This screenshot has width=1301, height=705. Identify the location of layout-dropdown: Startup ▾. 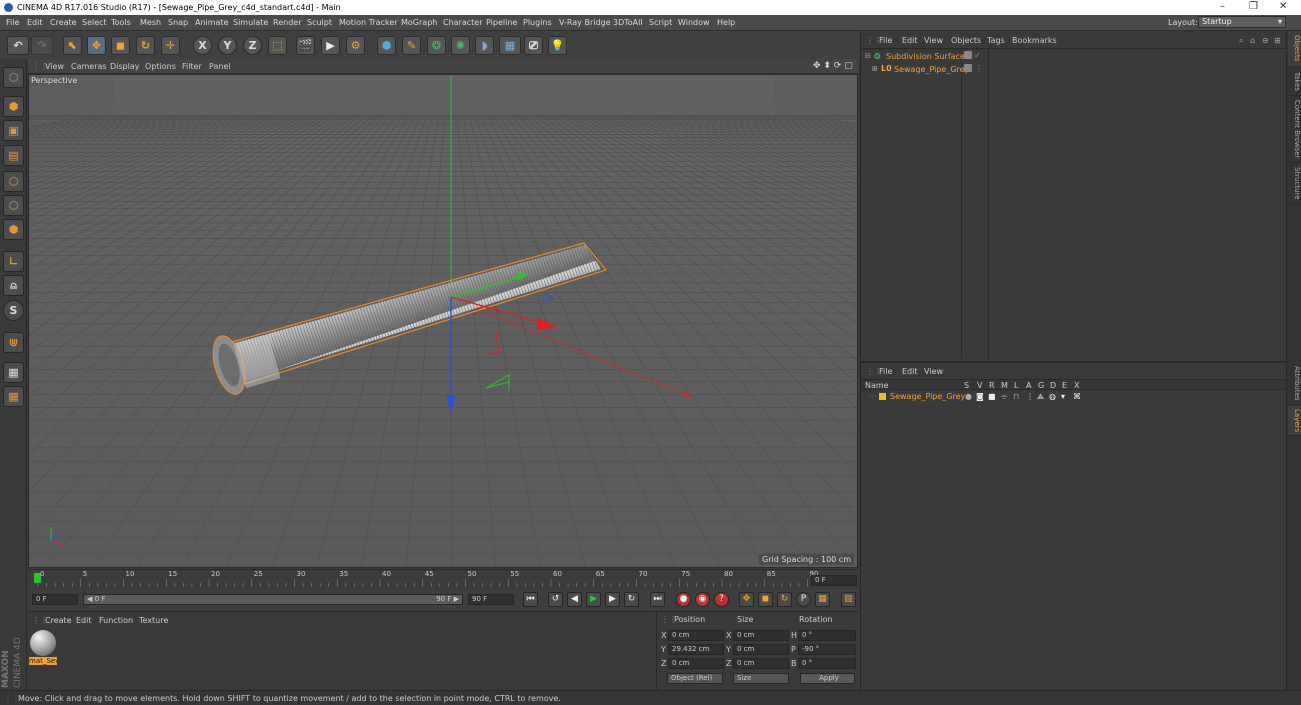
(1242, 22).